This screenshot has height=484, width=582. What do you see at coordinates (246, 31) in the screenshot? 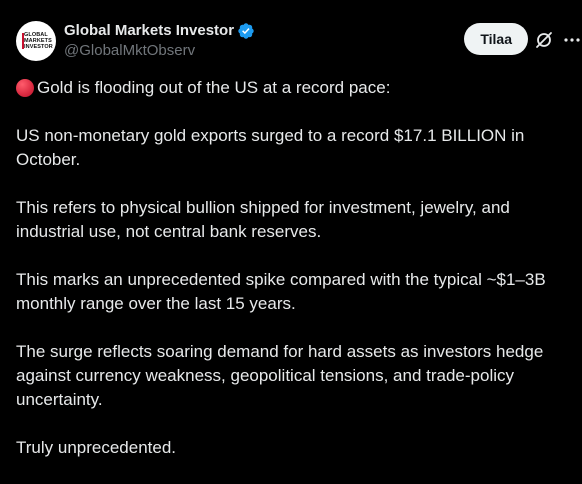
I see `verified-badge-icon` at bounding box center [246, 31].